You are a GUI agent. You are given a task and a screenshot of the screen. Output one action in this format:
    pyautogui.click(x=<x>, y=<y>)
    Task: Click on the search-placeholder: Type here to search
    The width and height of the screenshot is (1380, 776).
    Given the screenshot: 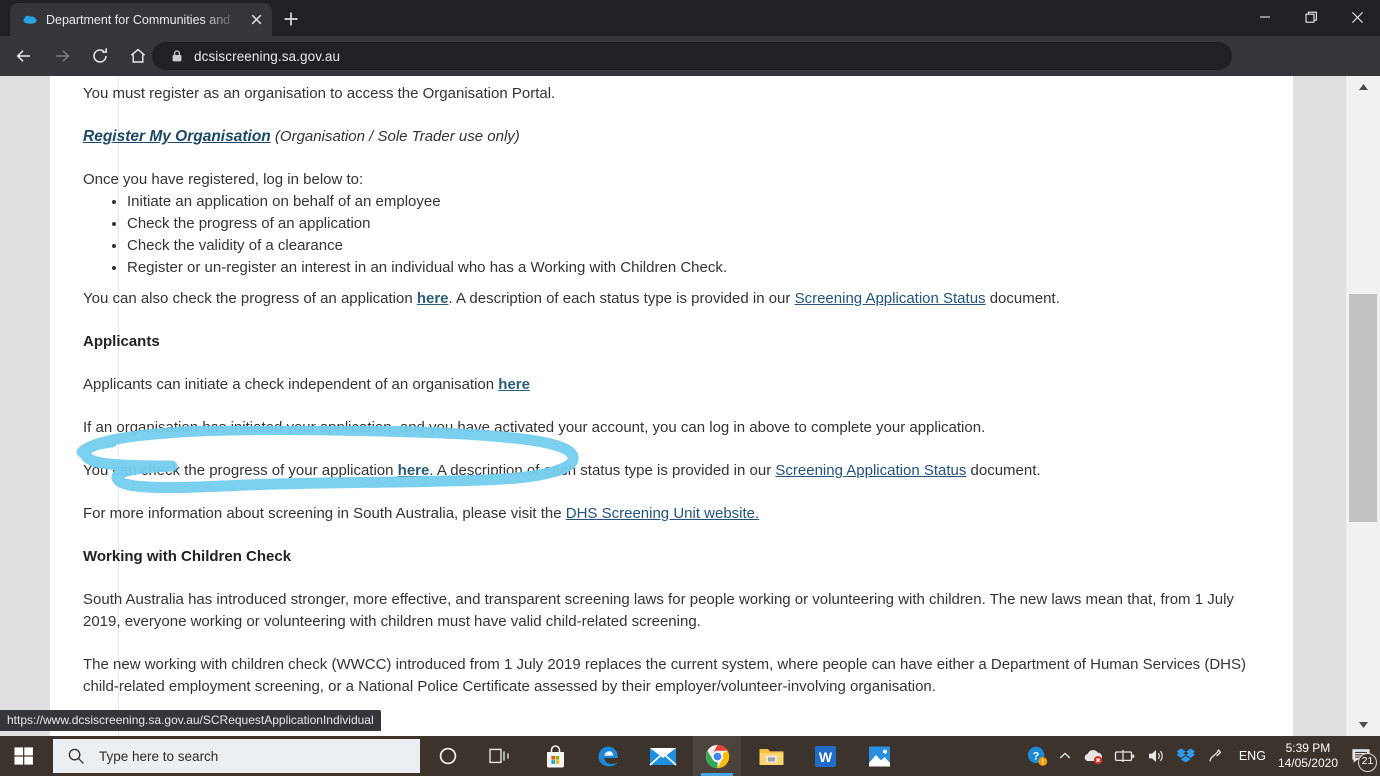 What is the action you would take?
    pyautogui.click(x=159, y=756)
    